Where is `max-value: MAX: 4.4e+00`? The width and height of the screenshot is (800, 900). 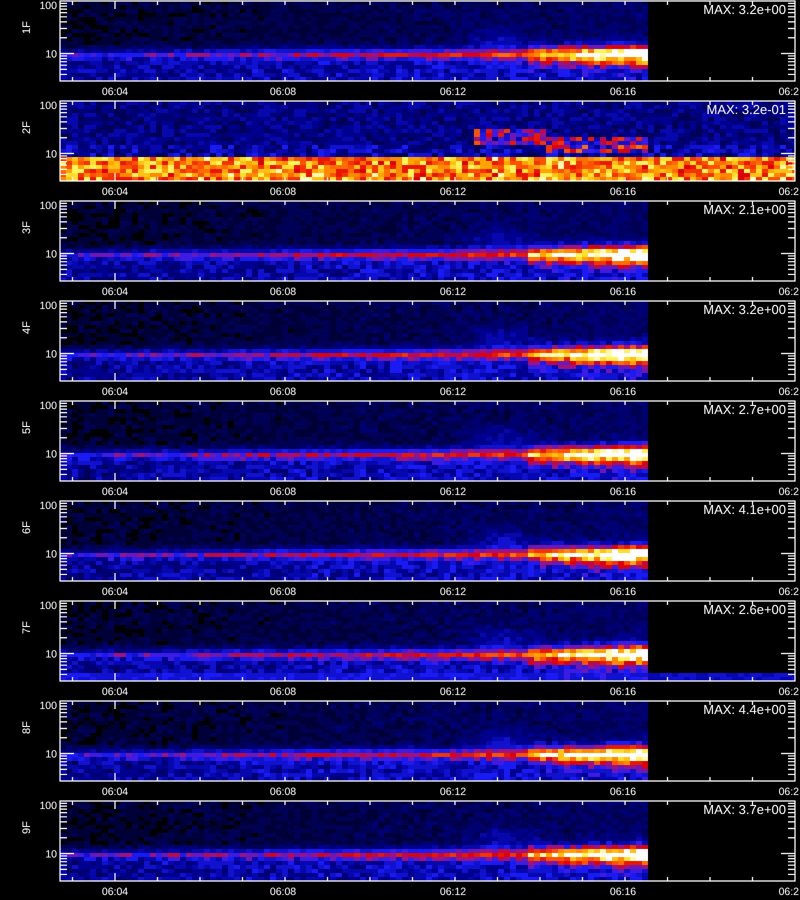
max-value: MAX: 4.4e+00 is located at coordinates (744, 709).